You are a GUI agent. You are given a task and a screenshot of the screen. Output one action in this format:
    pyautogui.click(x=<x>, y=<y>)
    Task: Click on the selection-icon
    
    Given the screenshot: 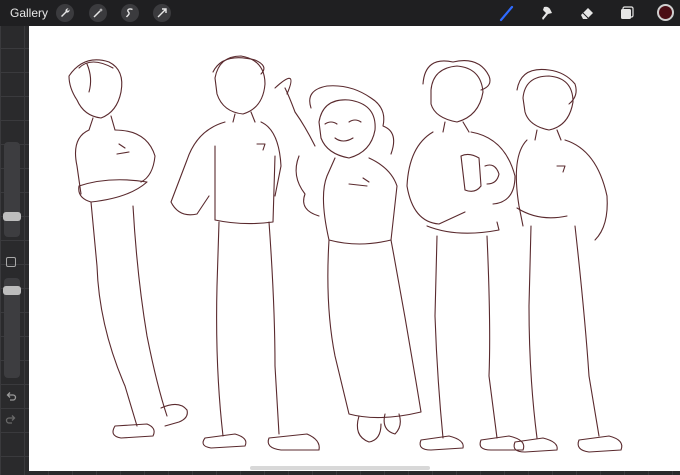 What is the action you would take?
    pyautogui.click(x=130, y=13)
    